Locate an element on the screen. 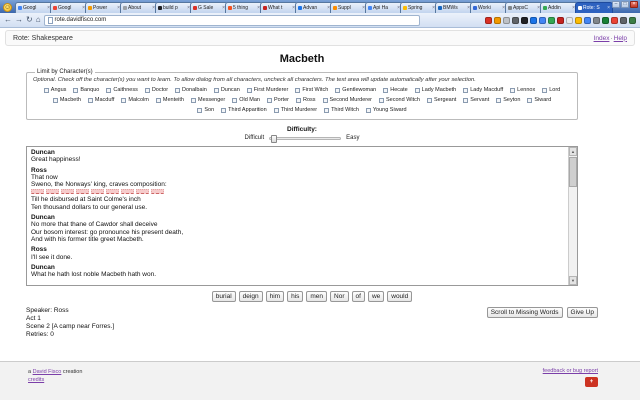 Image resolution: width=640 pixels, height=400 pixels. browser-tab: 5 thing × is located at coordinates (244, 7).